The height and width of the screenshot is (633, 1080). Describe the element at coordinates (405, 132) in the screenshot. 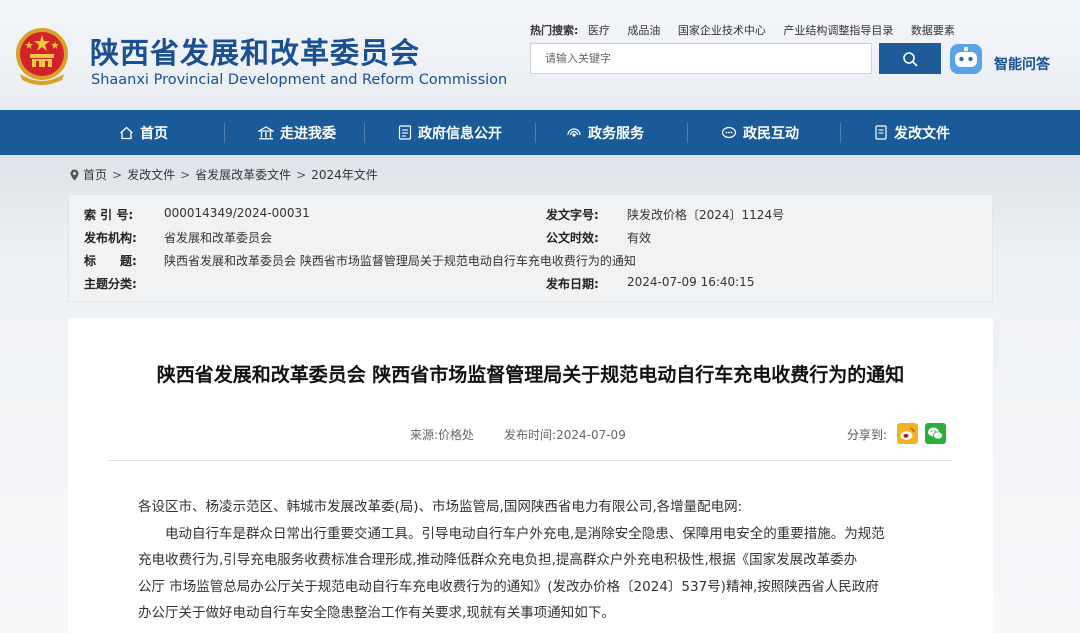

I see `document-icon` at that location.